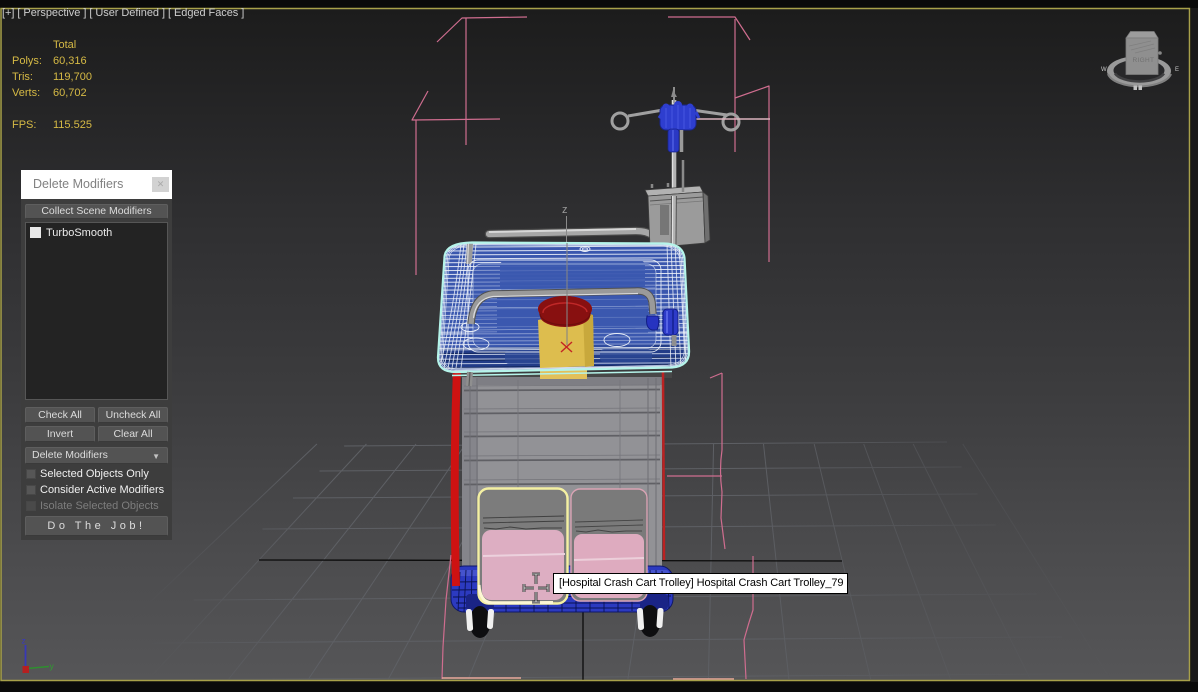  What do you see at coordinates (1104, 70) in the screenshot?
I see `svg-text: W` at bounding box center [1104, 70].